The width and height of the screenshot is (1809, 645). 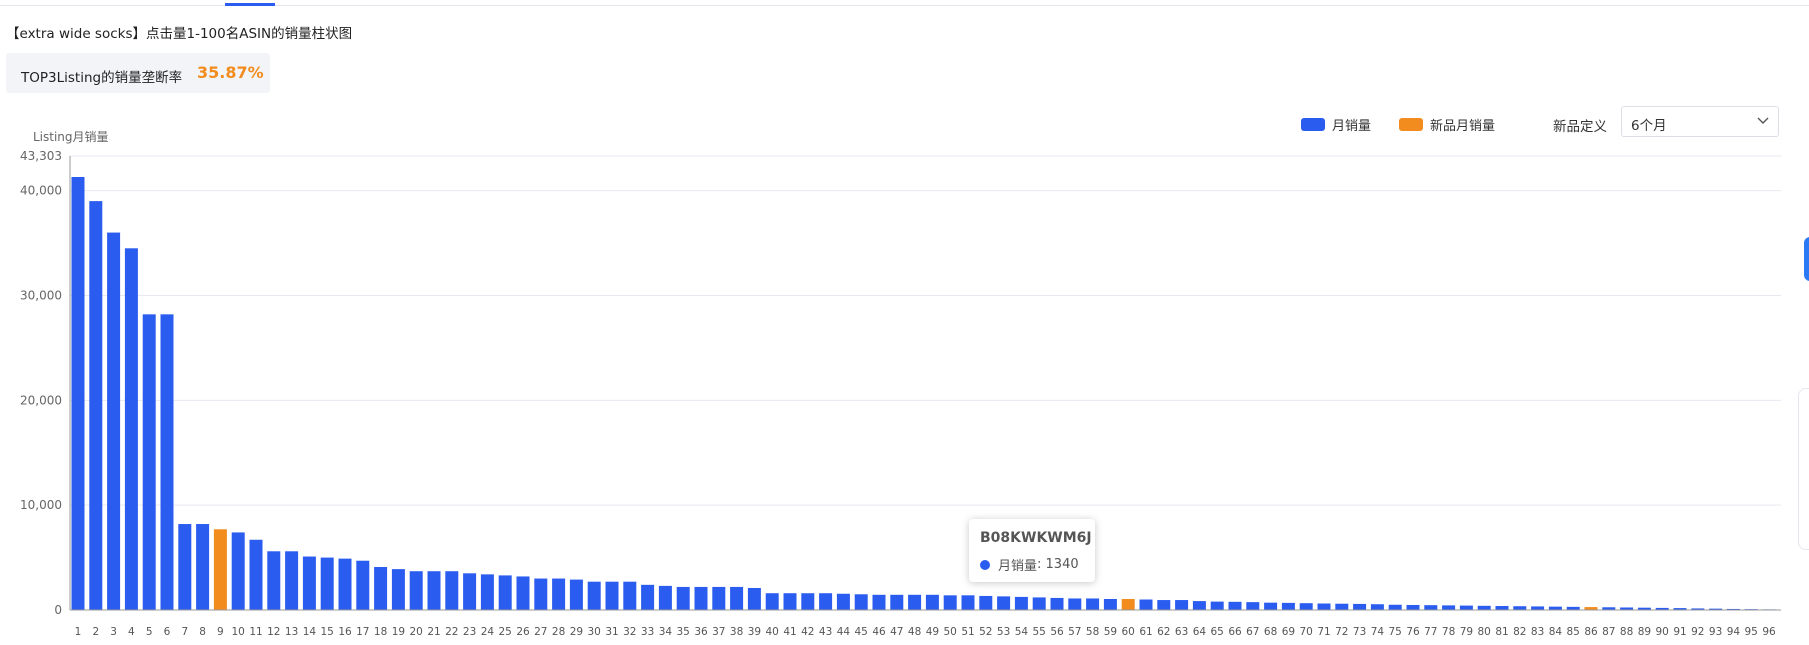 What do you see at coordinates (914, 632) in the screenshot?
I see `x-tick-label: 48` at bounding box center [914, 632].